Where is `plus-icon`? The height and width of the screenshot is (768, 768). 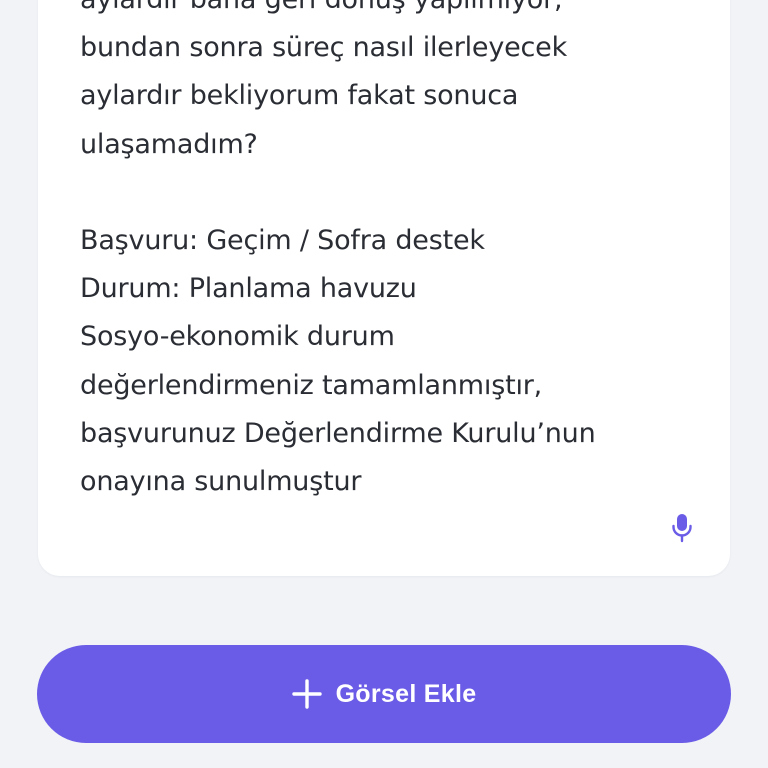 plus-icon is located at coordinates (306, 694).